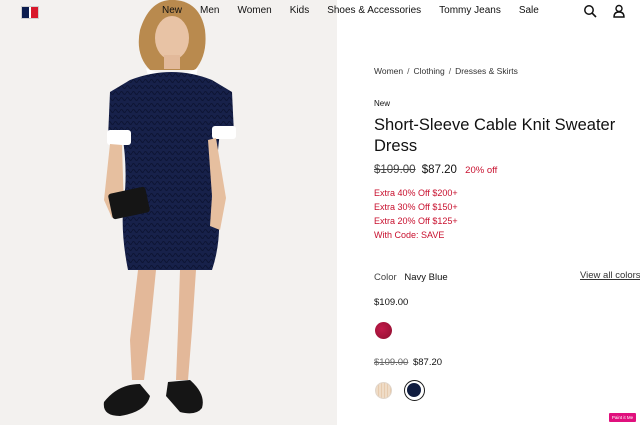 The height and width of the screenshot is (425, 640). What do you see at coordinates (374, 10) in the screenshot?
I see `nav-shoes-accessories: Shoes & Accessories` at bounding box center [374, 10].